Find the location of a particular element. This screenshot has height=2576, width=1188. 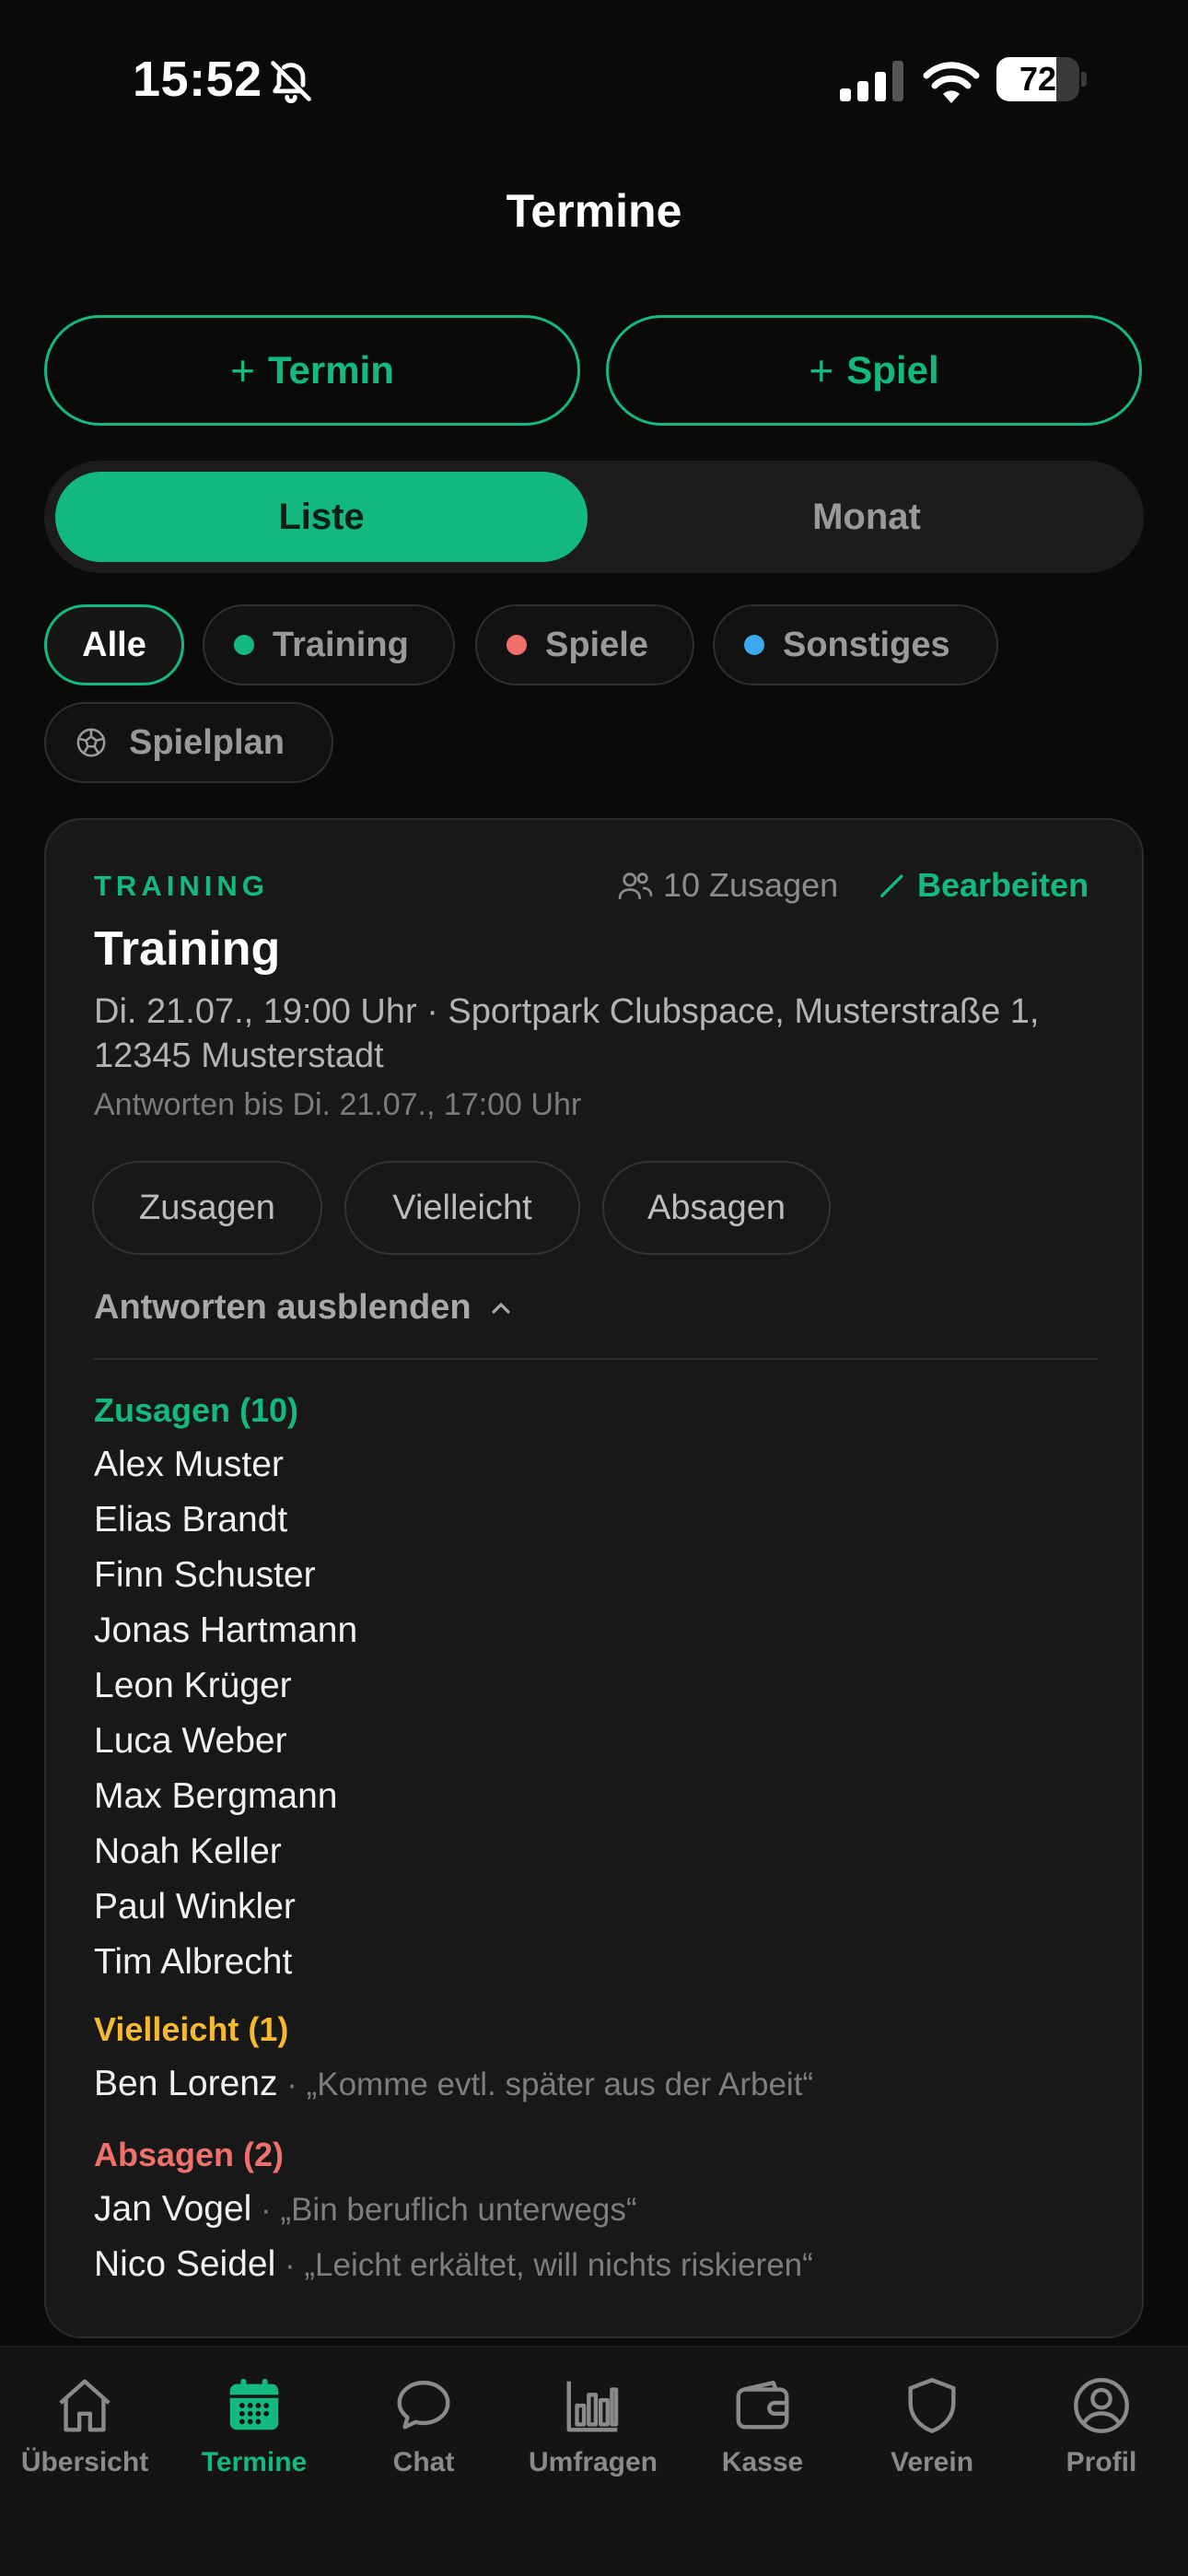

filter-training: Training is located at coordinates (329, 644).